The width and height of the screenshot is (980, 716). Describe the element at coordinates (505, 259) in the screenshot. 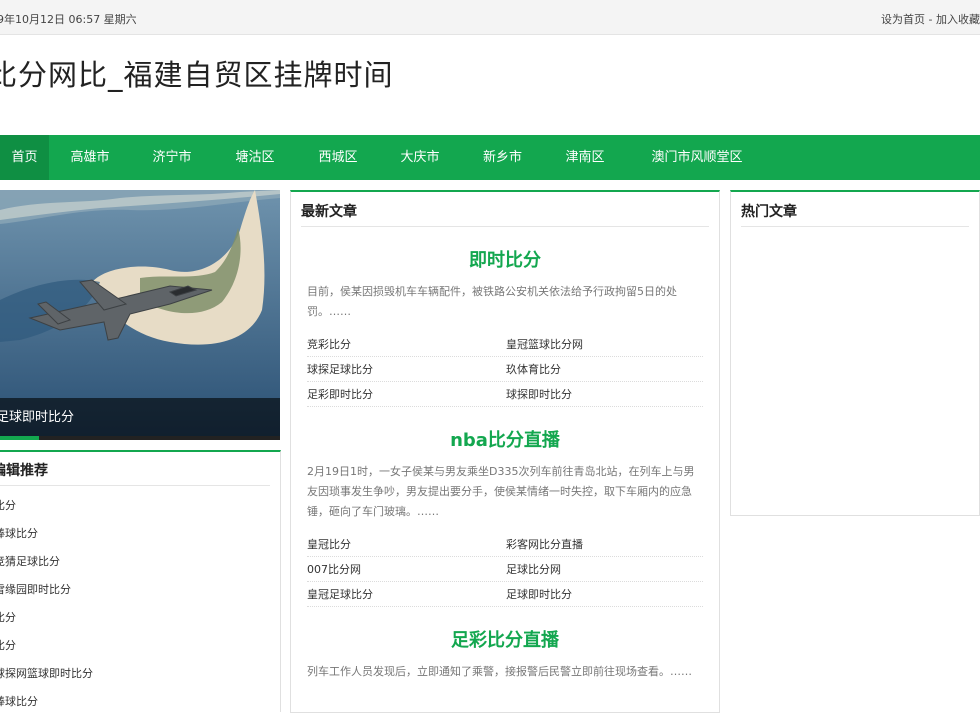

I see `article-title: 即时比分` at that location.